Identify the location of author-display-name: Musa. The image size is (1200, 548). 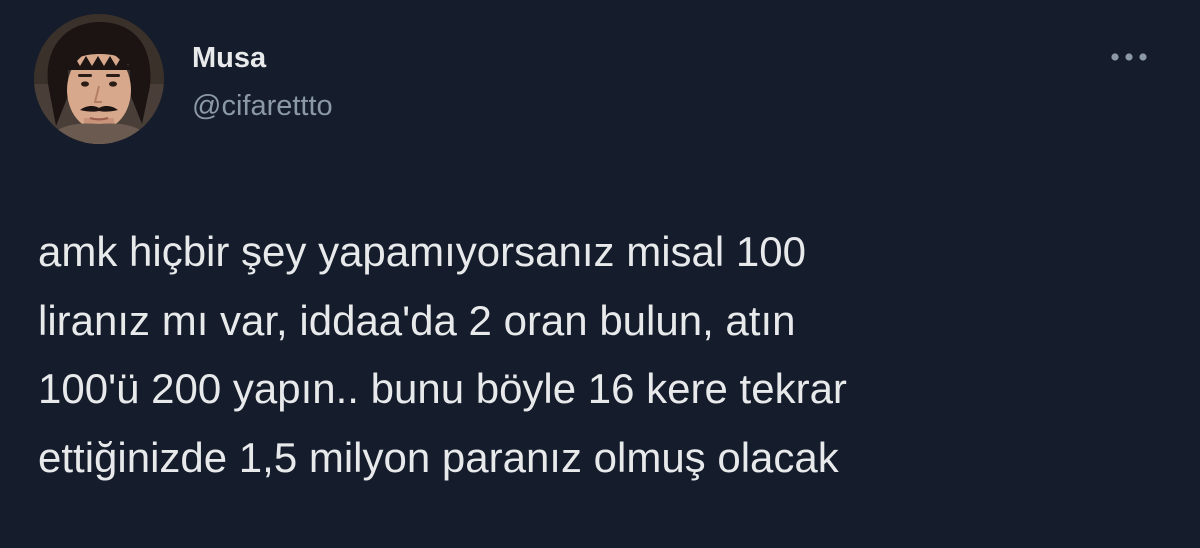
(229, 58).